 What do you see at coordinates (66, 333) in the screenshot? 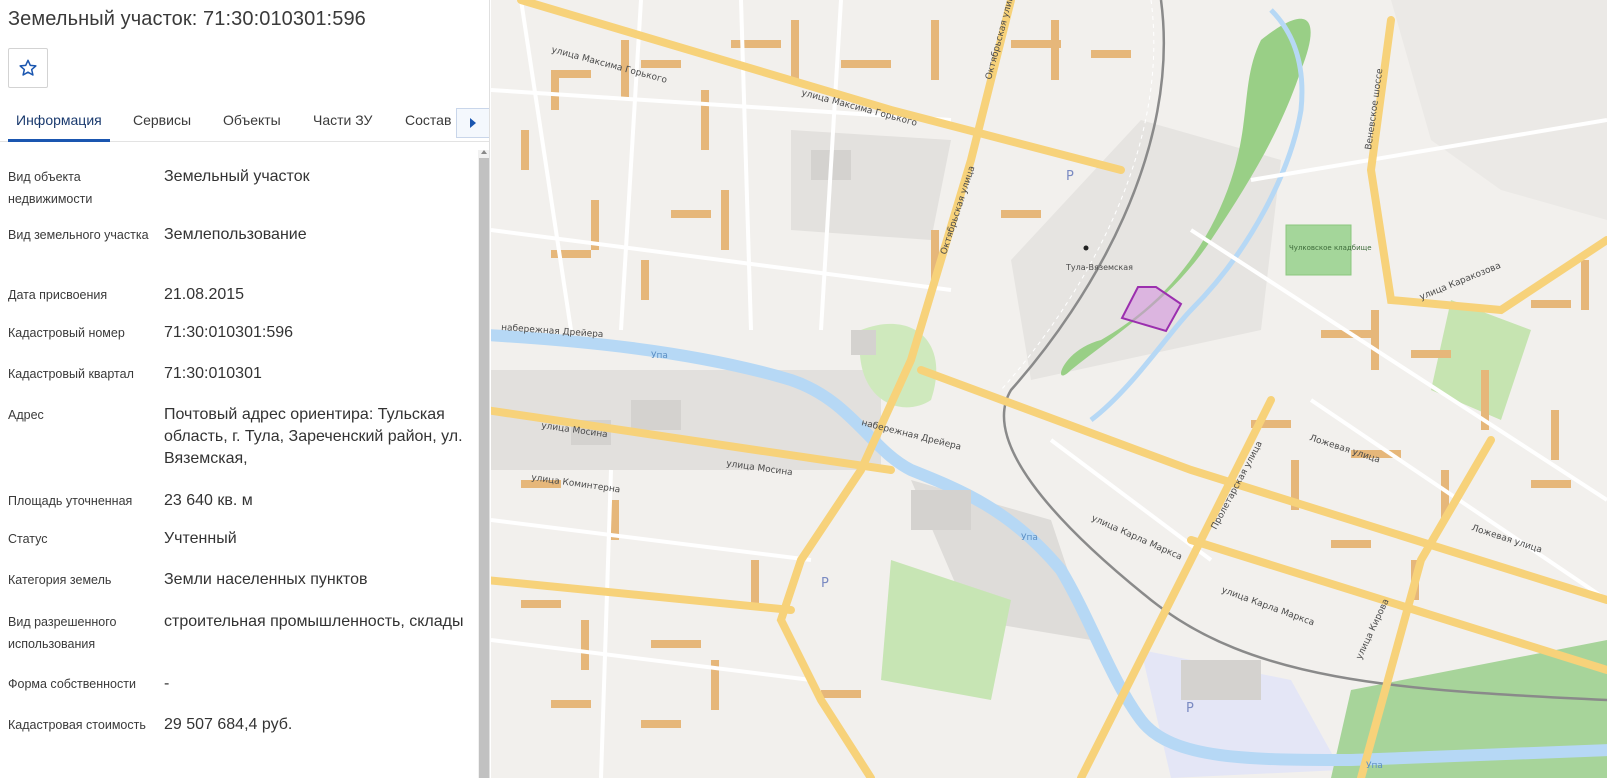
I see `attr-label: Кадастровый номер` at bounding box center [66, 333].